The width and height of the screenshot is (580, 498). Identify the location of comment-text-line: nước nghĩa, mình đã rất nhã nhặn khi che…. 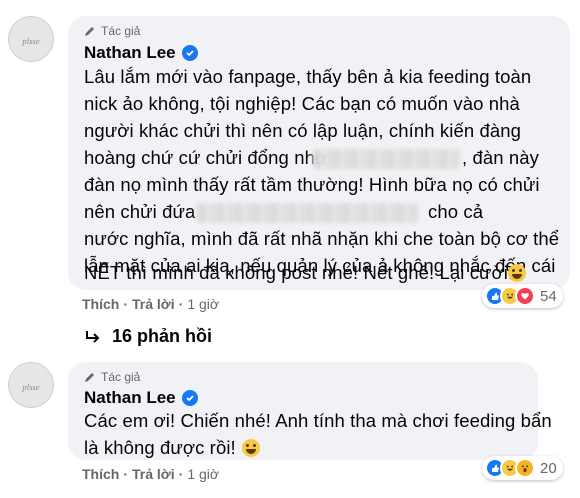
(322, 238).